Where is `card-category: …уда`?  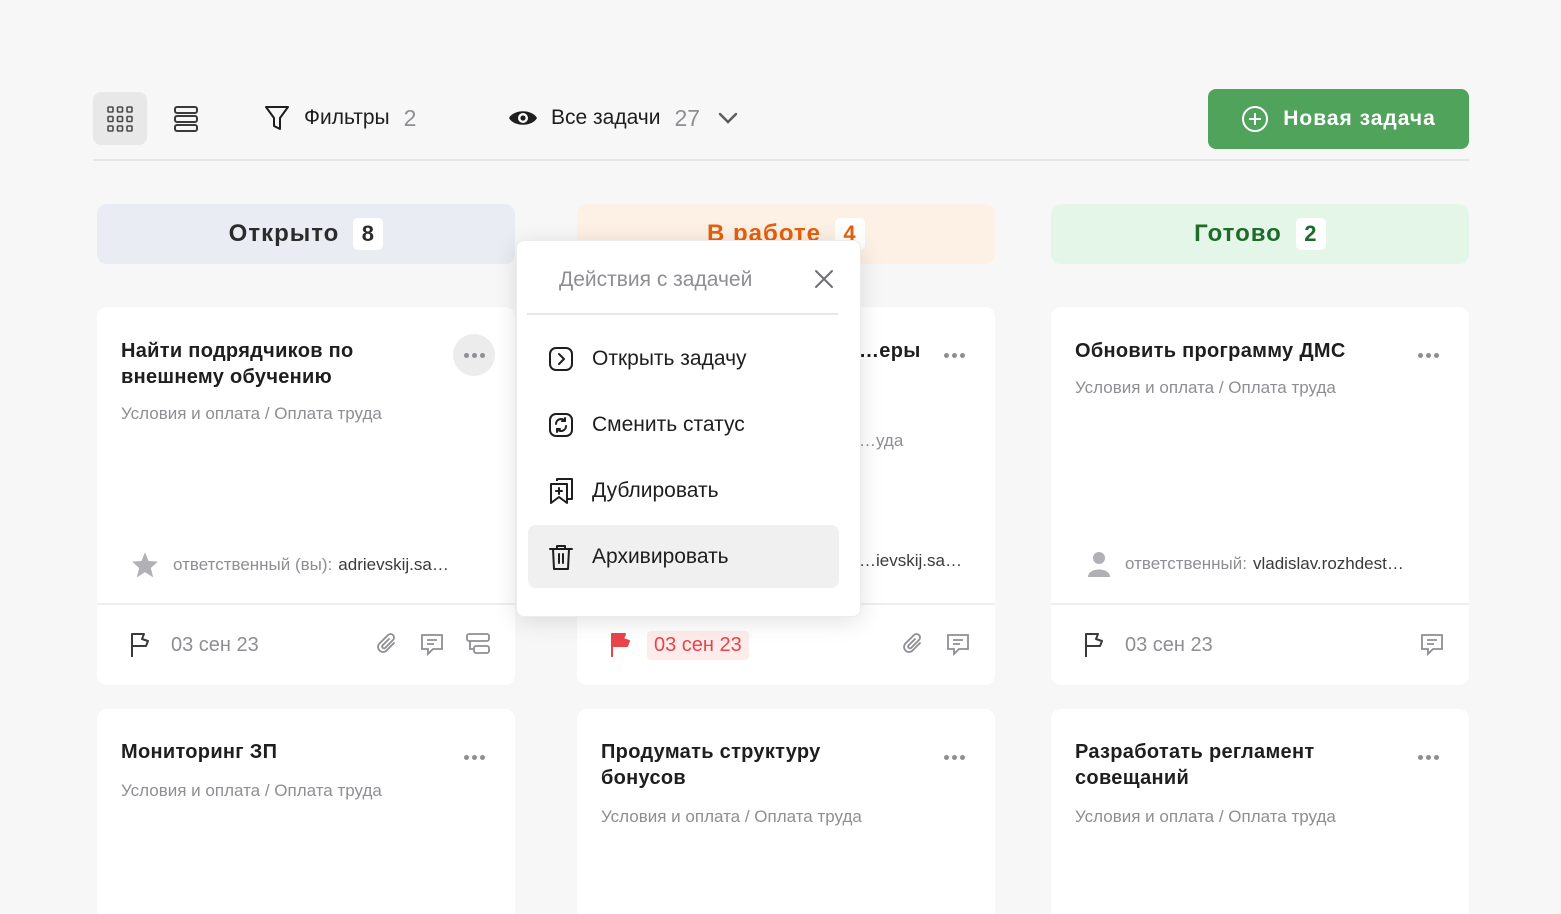
card-category: …уда is located at coordinates (881, 440).